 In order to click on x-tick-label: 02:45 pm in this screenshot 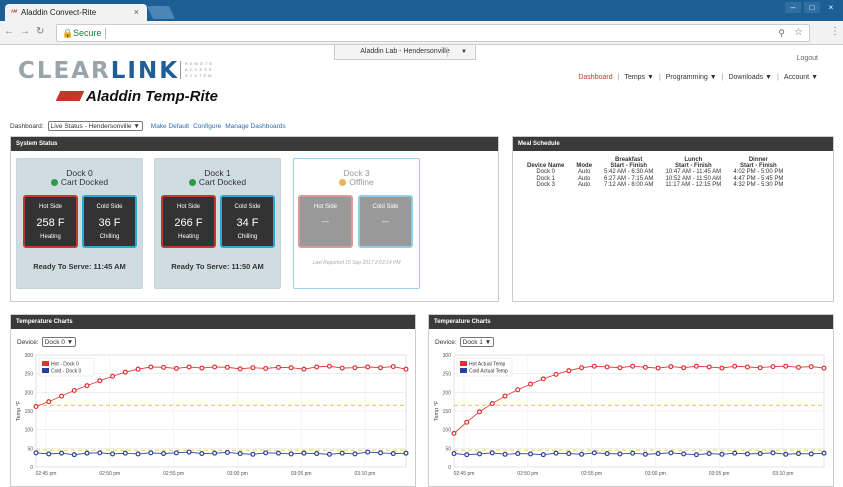, I will do `click(464, 474)`.